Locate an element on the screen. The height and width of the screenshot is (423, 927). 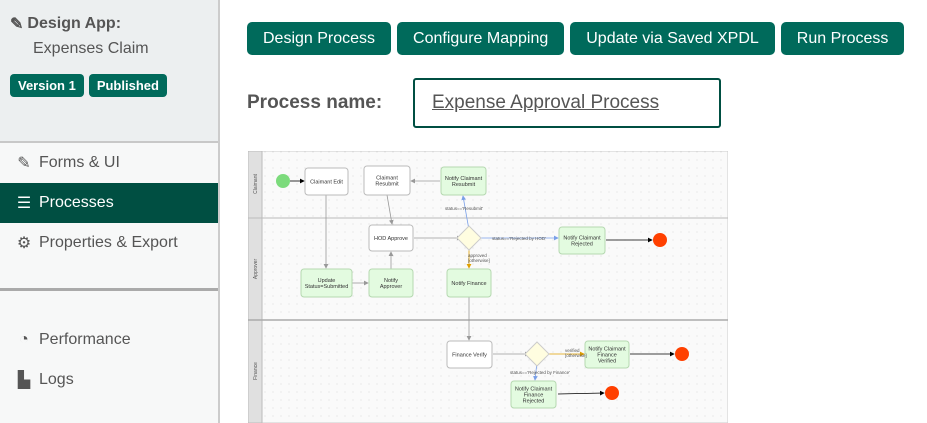
sidebar-item-processes: ☰ Processes is located at coordinates (109, 203).